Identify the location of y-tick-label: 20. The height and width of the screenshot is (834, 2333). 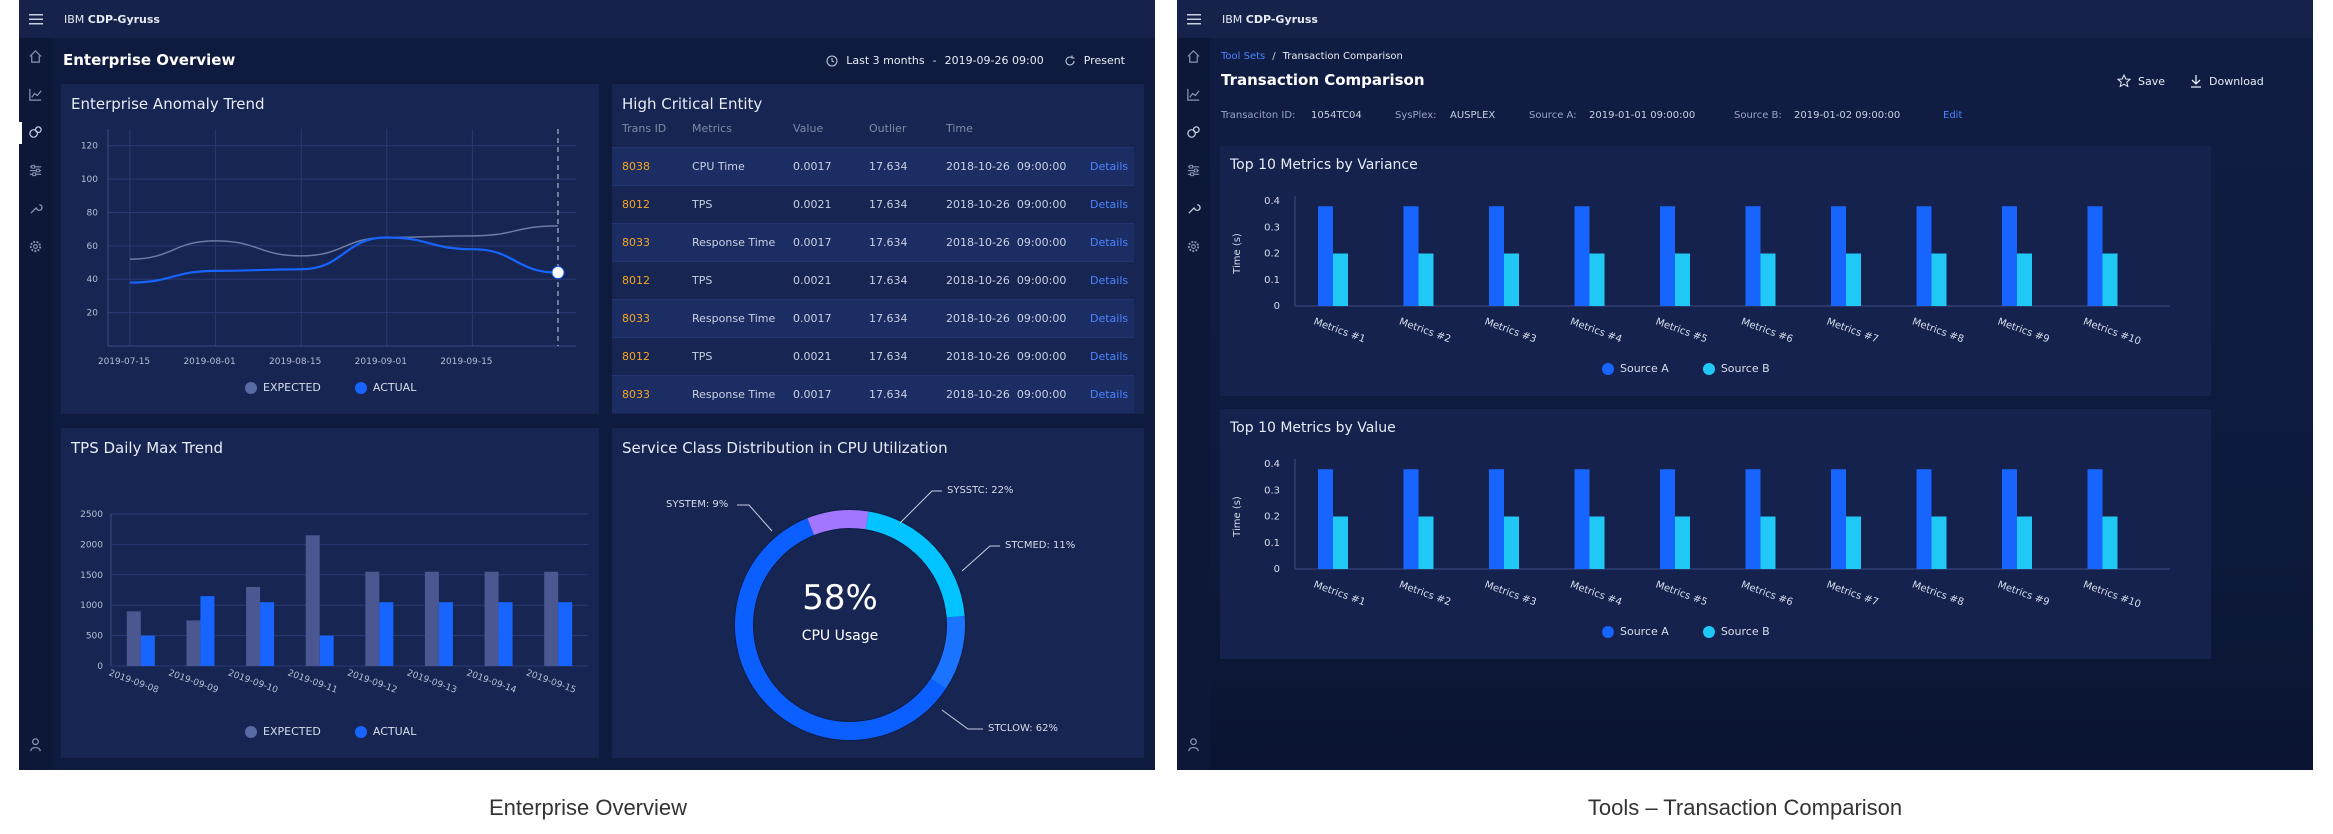
(93, 314).